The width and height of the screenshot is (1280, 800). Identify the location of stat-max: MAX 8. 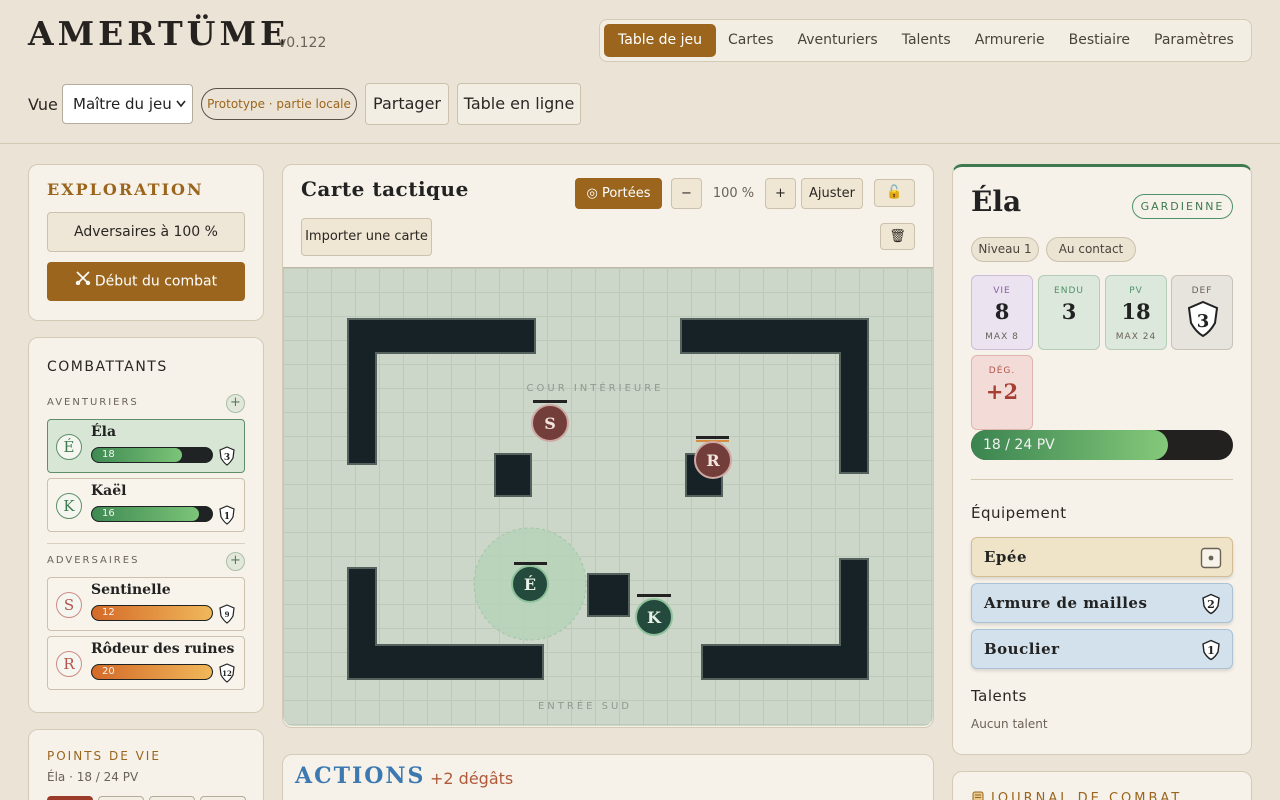
(1002, 337).